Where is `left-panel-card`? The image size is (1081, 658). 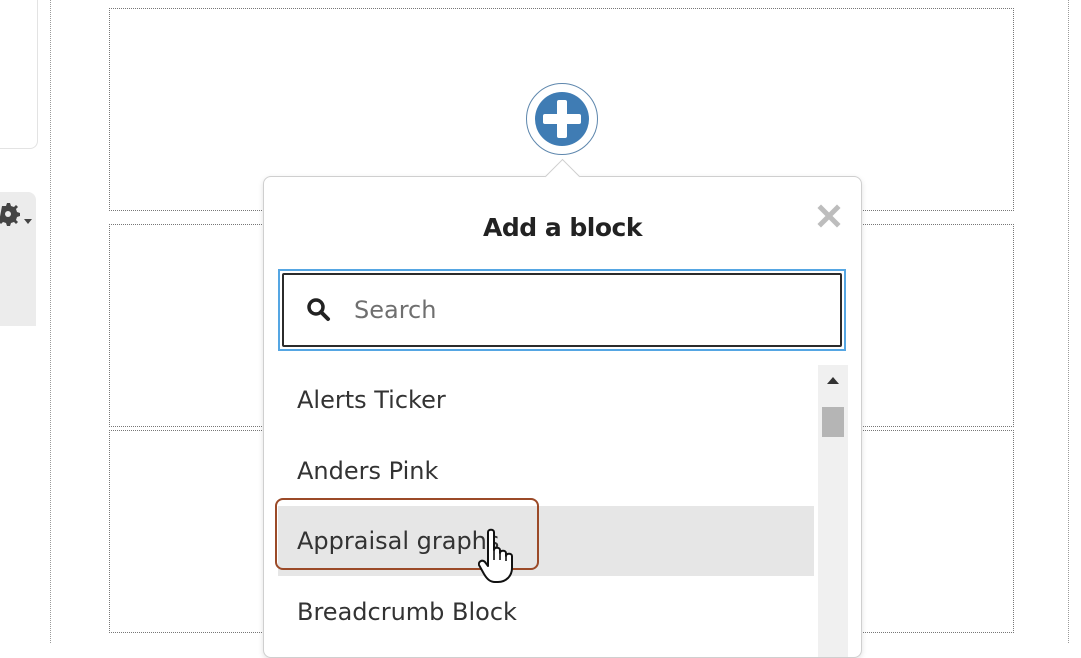 left-panel-card is located at coordinates (19, 74).